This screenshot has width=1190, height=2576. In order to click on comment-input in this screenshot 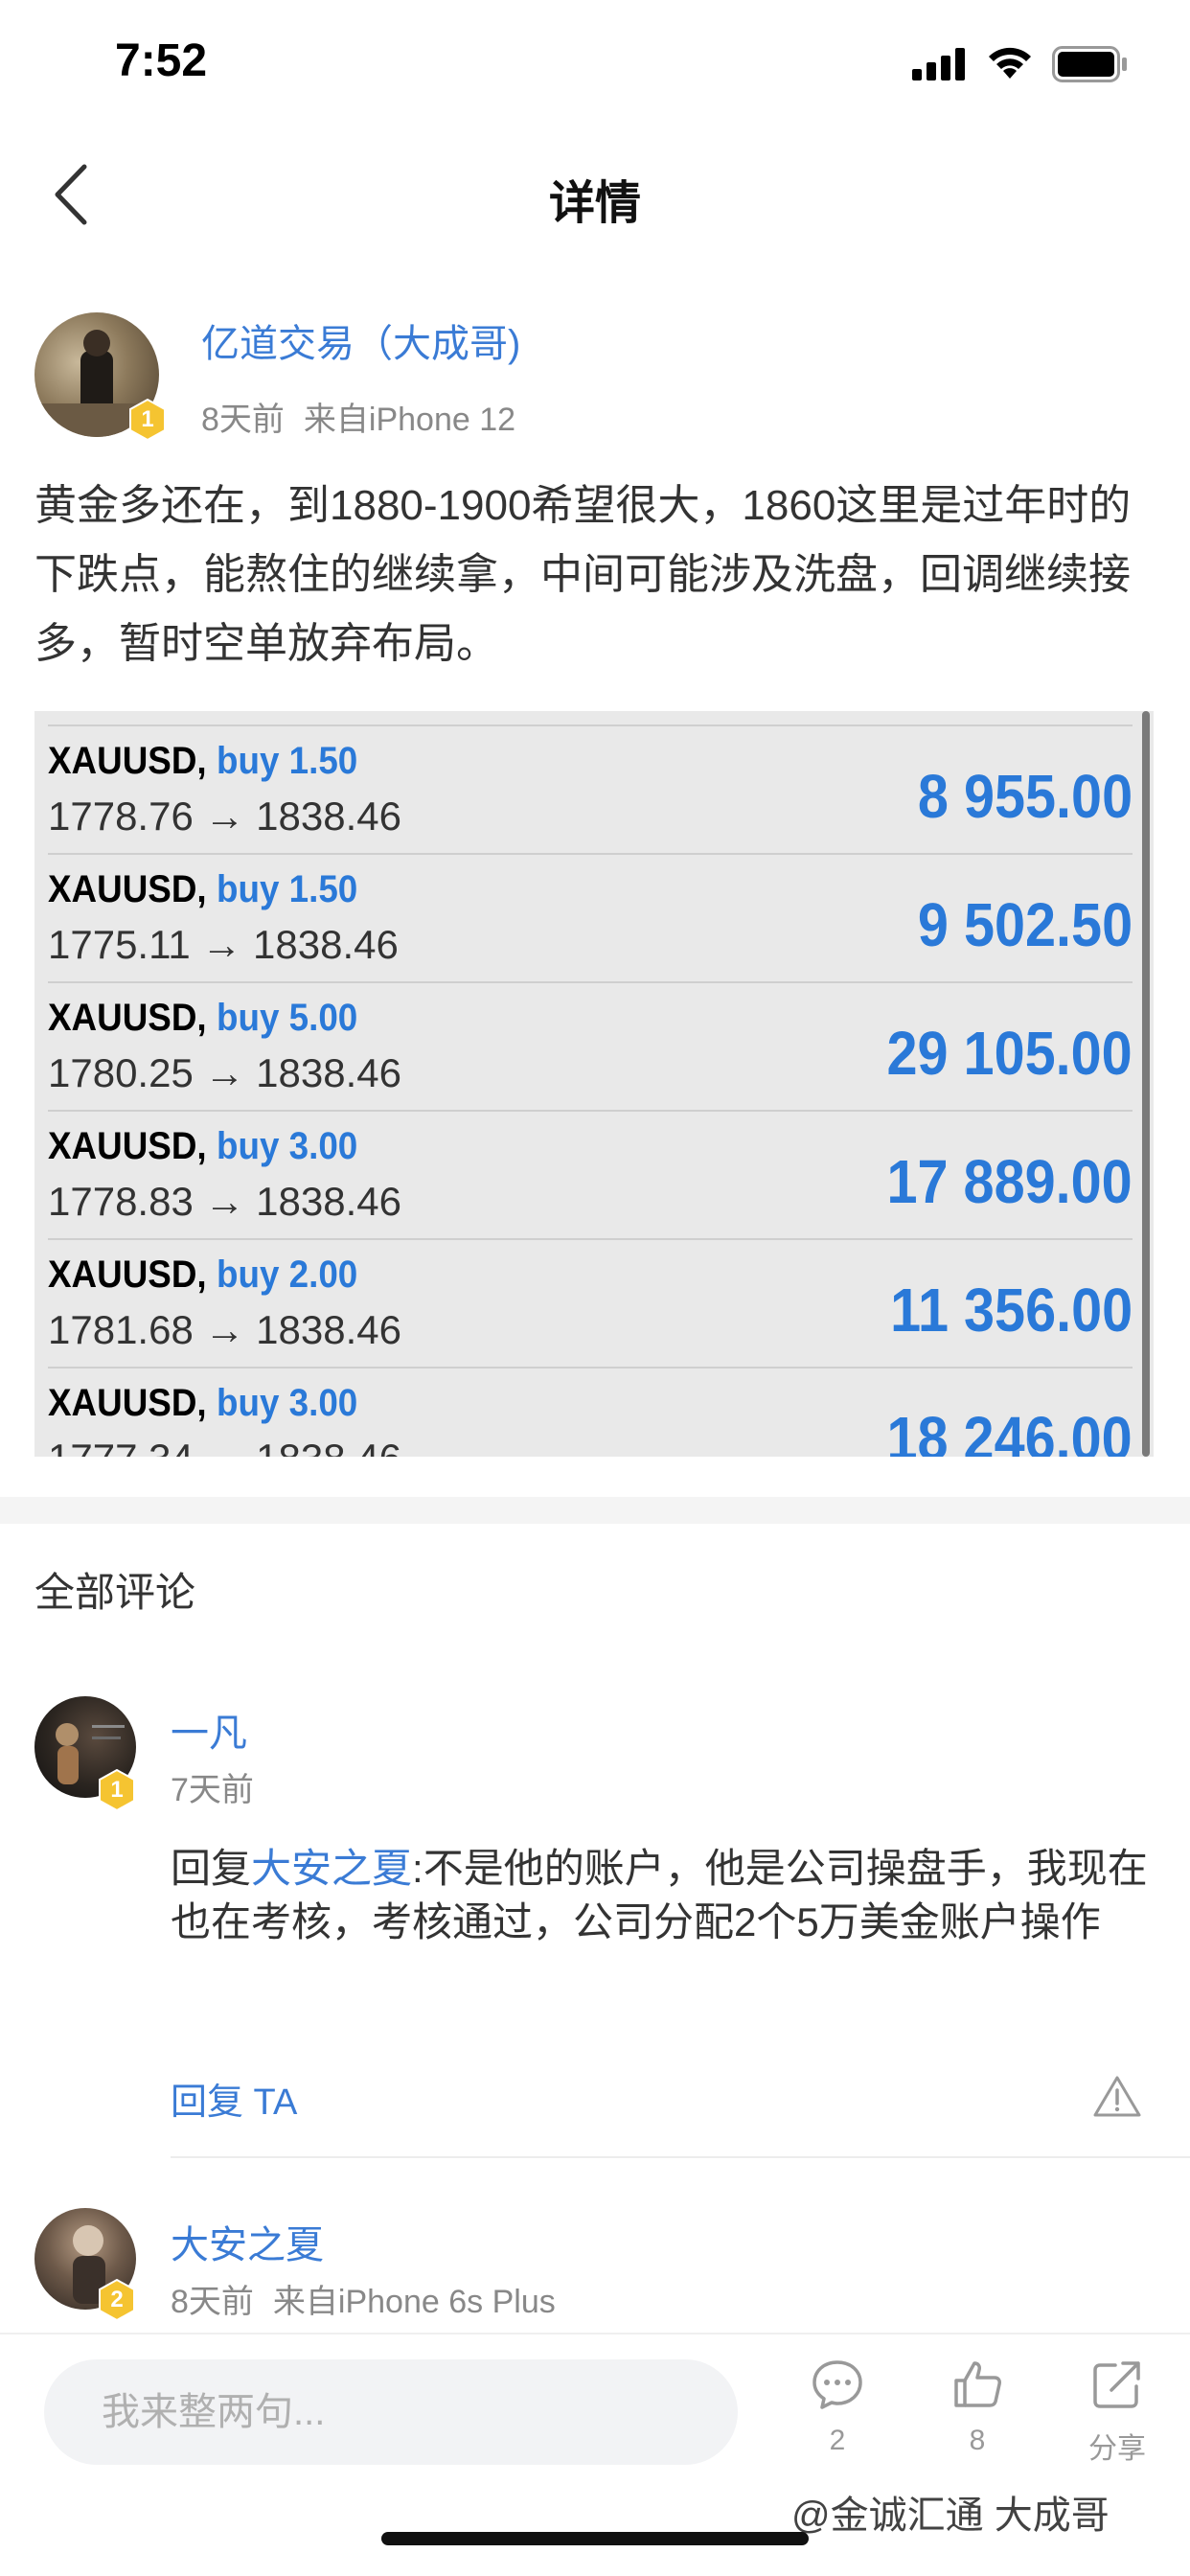, I will do `click(391, 2412)`.